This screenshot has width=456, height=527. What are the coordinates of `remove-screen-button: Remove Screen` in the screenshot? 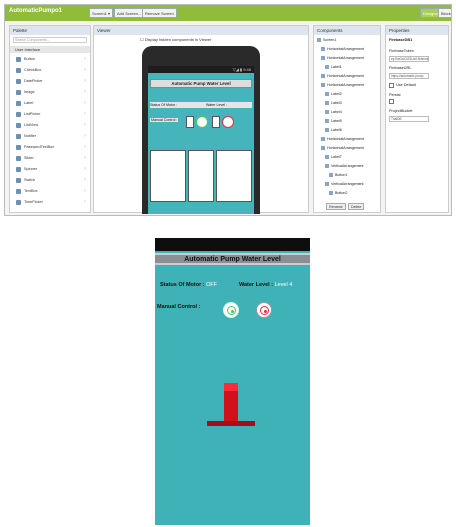 It's located at (159, 13).